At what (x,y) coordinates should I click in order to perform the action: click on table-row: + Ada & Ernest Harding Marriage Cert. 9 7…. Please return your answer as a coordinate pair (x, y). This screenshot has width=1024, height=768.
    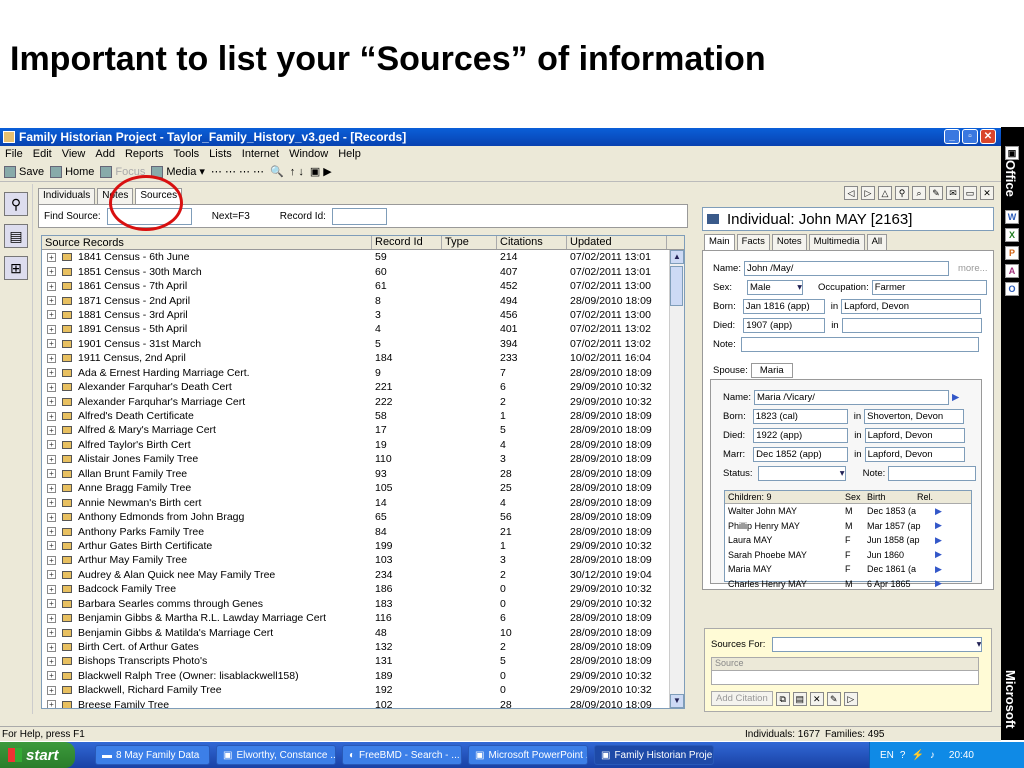
    Looking at the image, I should click on (363, 373).